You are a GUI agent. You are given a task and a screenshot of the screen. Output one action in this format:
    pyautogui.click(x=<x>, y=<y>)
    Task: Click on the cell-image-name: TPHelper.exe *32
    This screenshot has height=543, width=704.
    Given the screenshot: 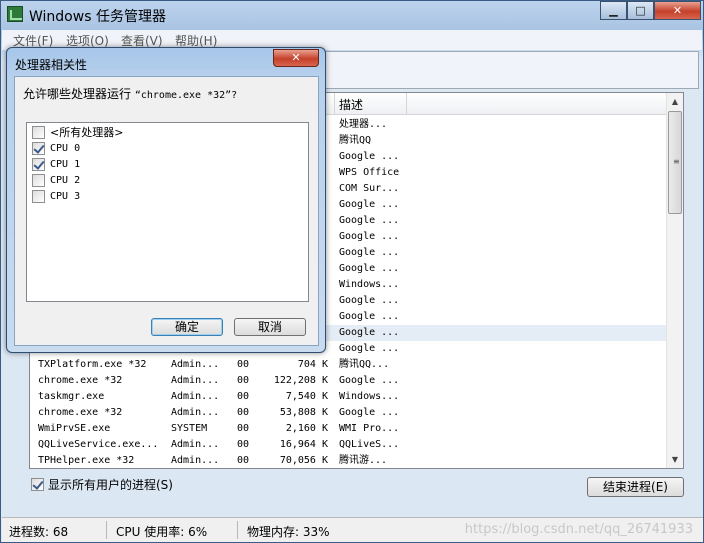 What is the action you would take?
    pyautogui.click(x=86, y=460)
    